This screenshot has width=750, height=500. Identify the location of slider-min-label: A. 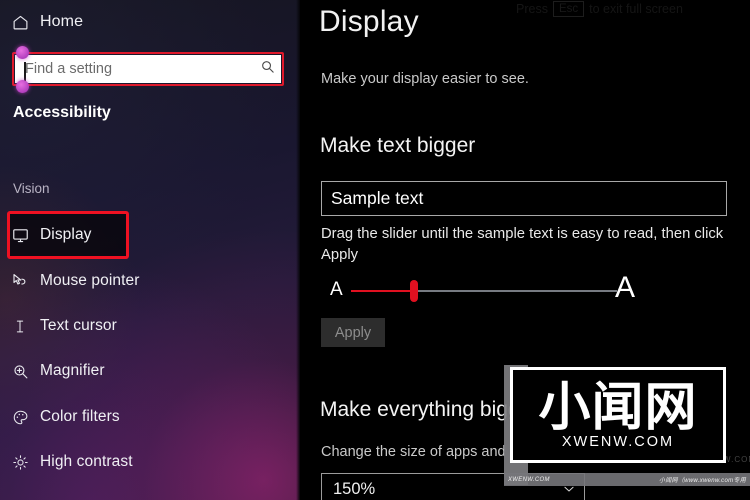
(336, 289).